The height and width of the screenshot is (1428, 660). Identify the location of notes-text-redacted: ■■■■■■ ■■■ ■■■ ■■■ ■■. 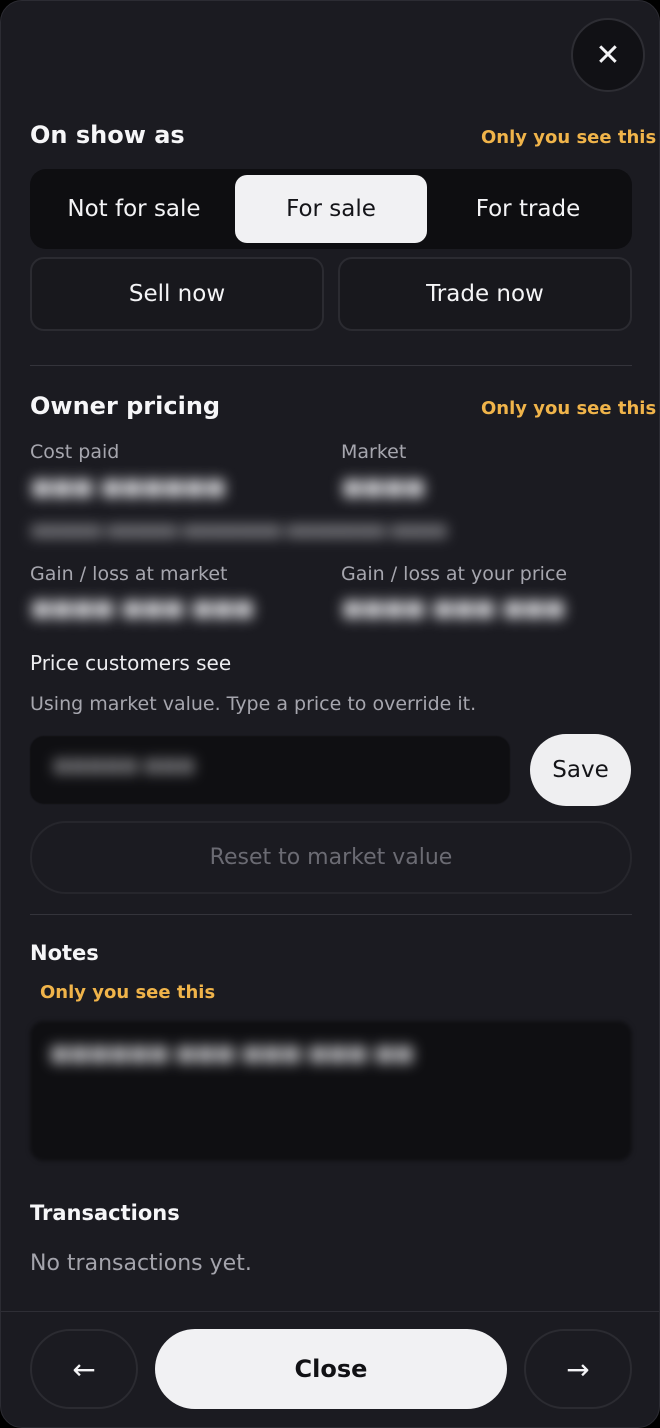
(232, 1053).